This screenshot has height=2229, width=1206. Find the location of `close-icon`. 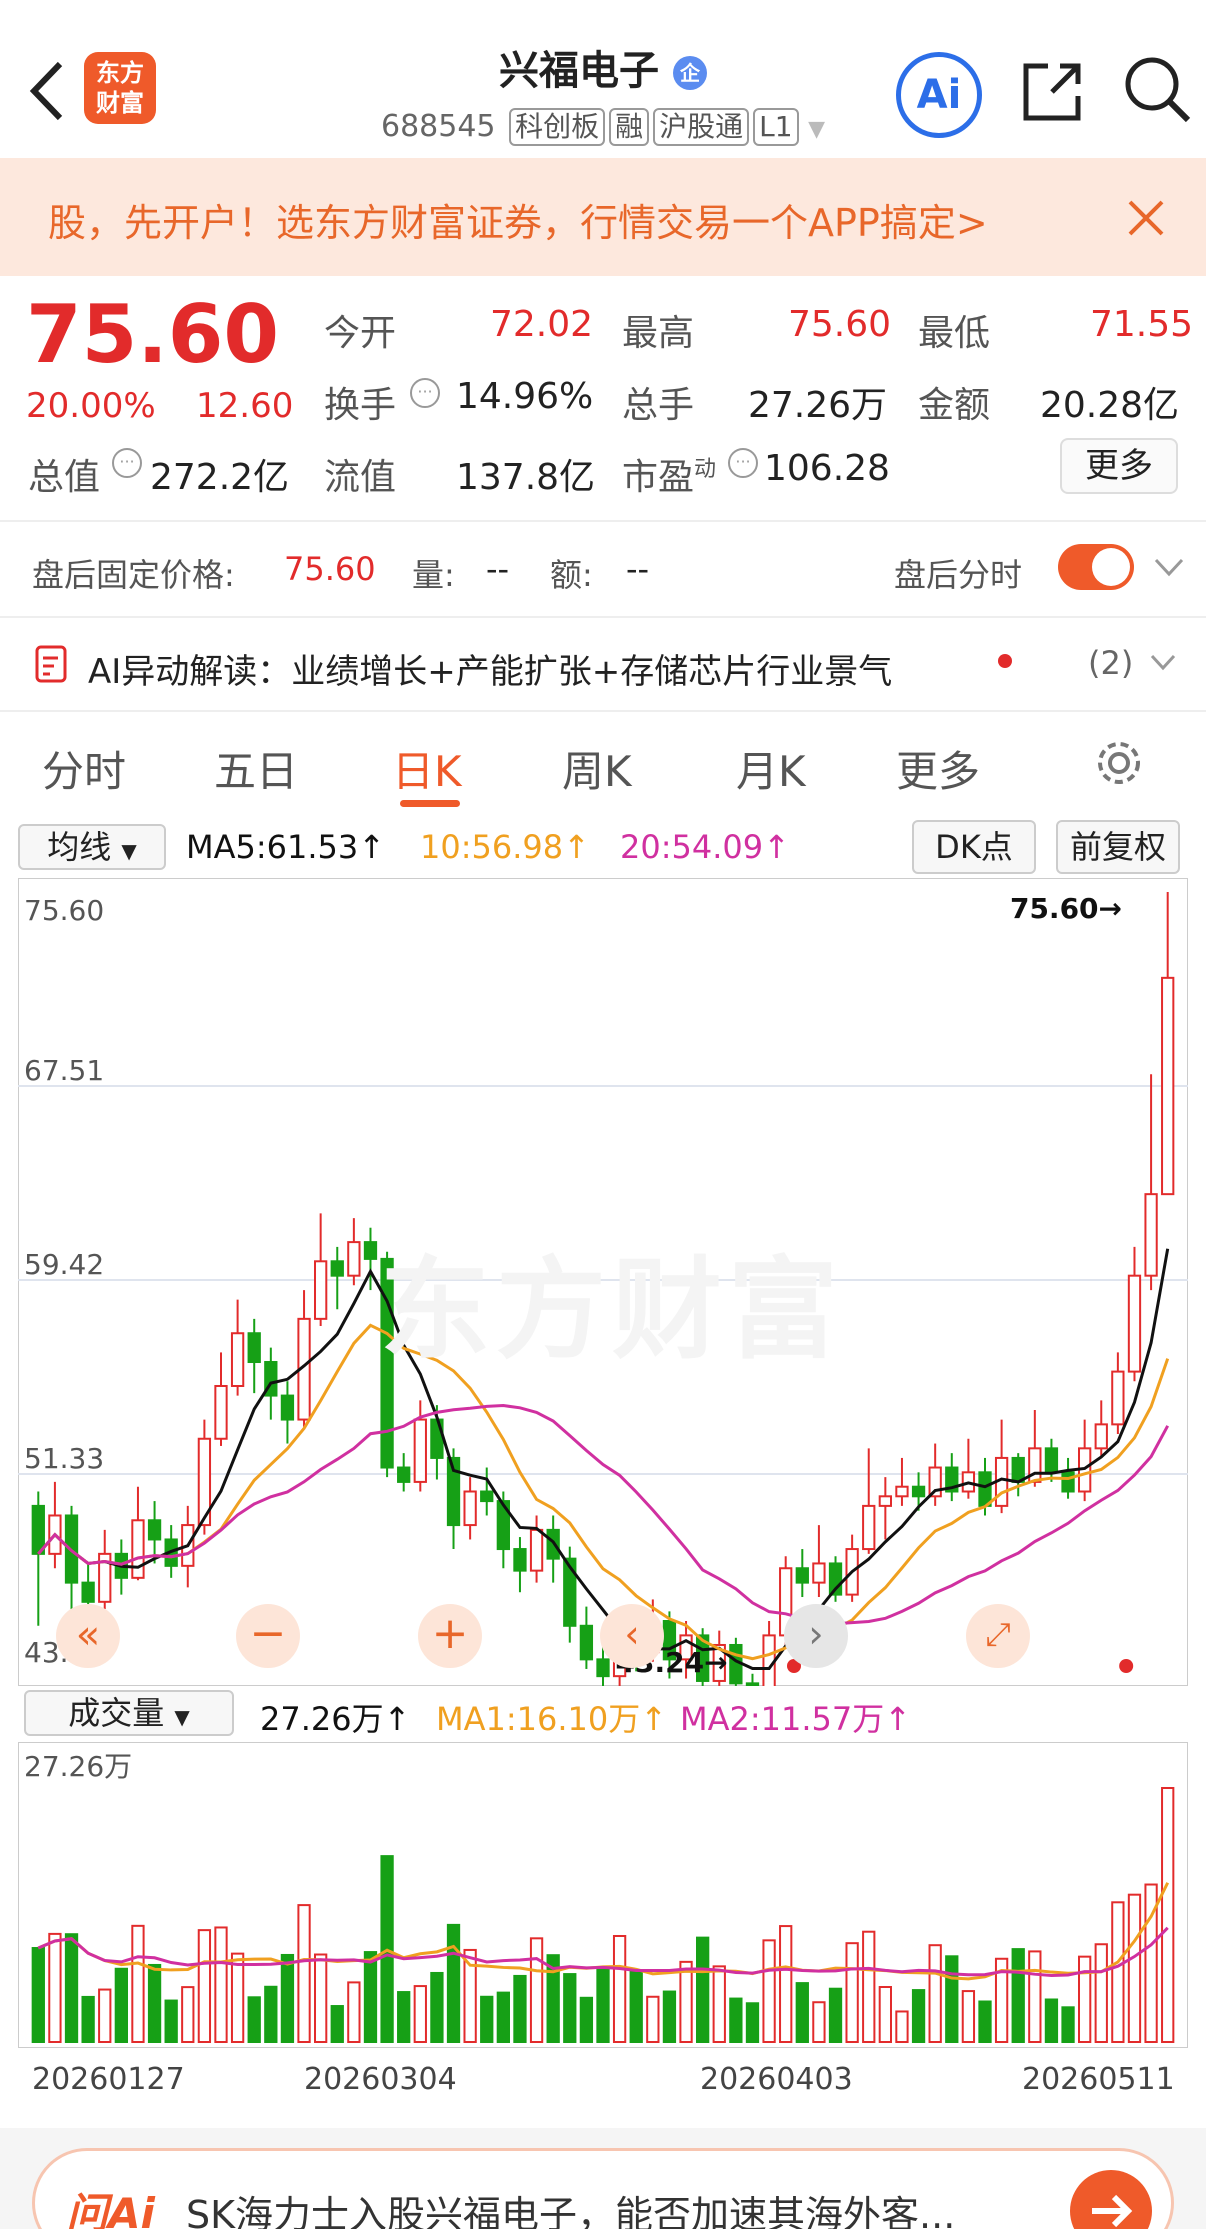

close-icon is located at coordinates (1146, 220).